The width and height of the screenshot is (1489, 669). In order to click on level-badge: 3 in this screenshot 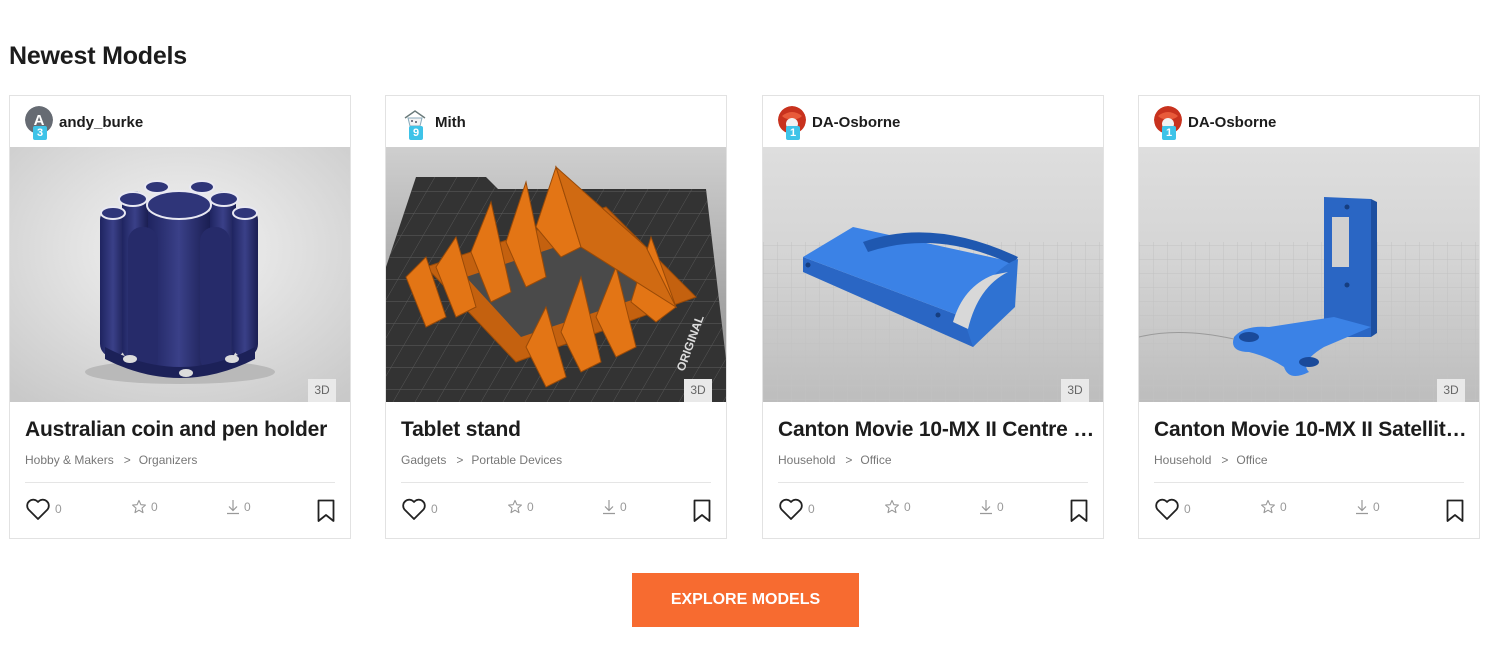, I will do `click(40, 133)`.